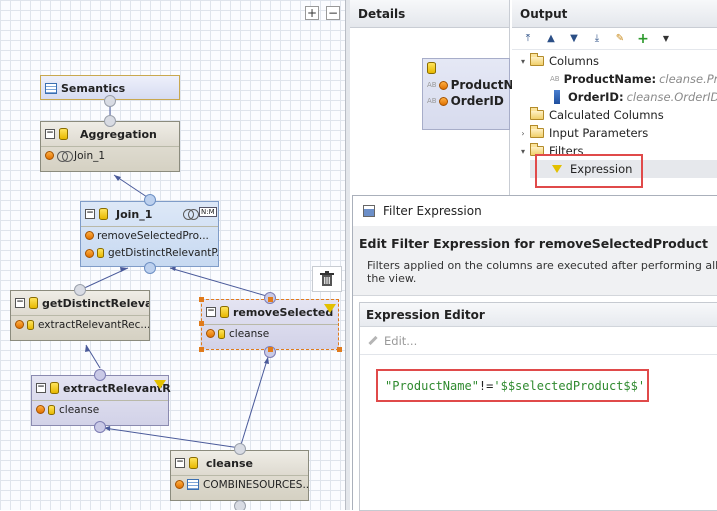 The width and height of the screenshot is (717, 511). What do you see at coordinates (589, 171) in the screenshot?
I see `expression-highlight` at bounding box center [589, 171].